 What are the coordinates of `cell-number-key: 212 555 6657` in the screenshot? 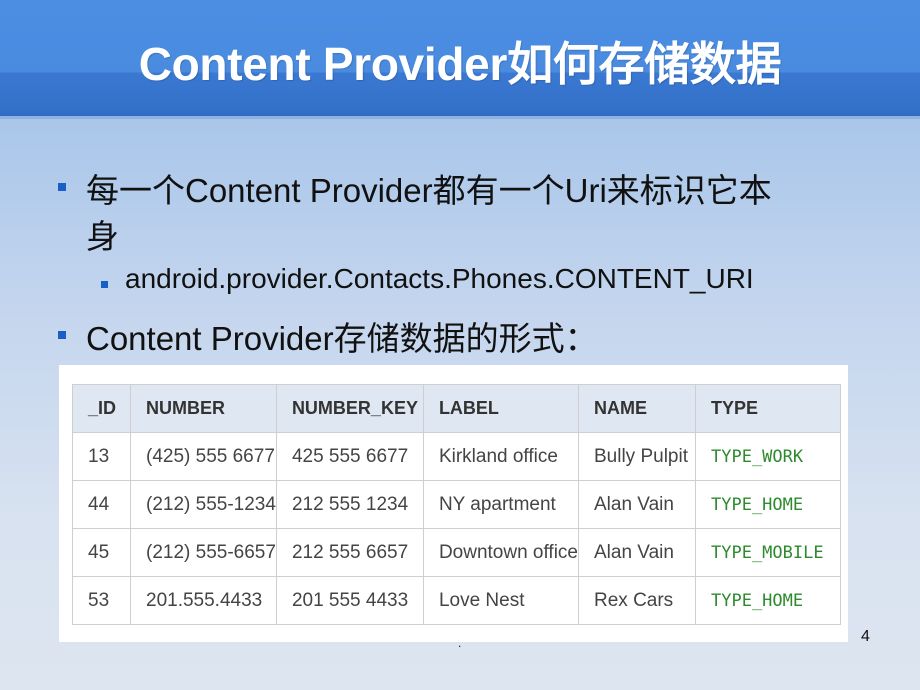 It's located at (349, 552).